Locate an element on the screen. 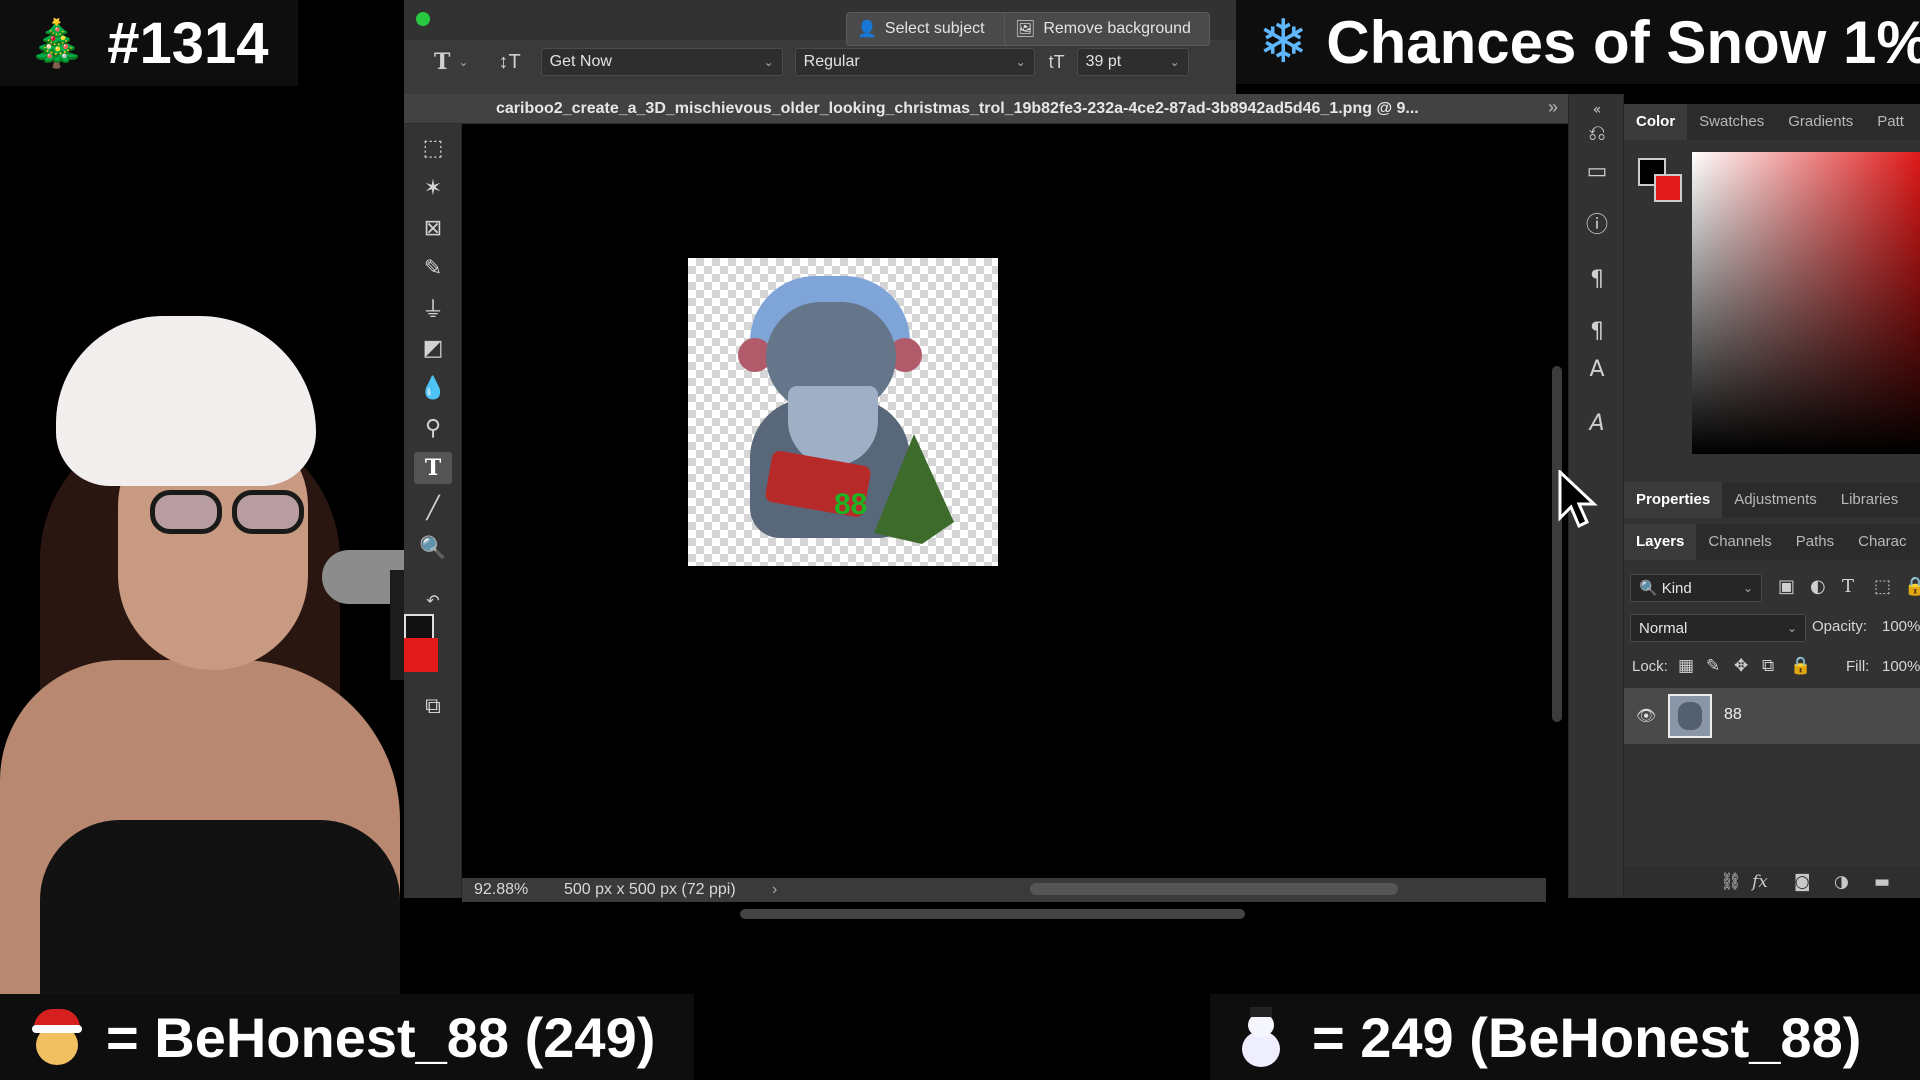 The image size is (1920, 1080). layer-filter-value: Kind is located at coordinates (1676, 588).